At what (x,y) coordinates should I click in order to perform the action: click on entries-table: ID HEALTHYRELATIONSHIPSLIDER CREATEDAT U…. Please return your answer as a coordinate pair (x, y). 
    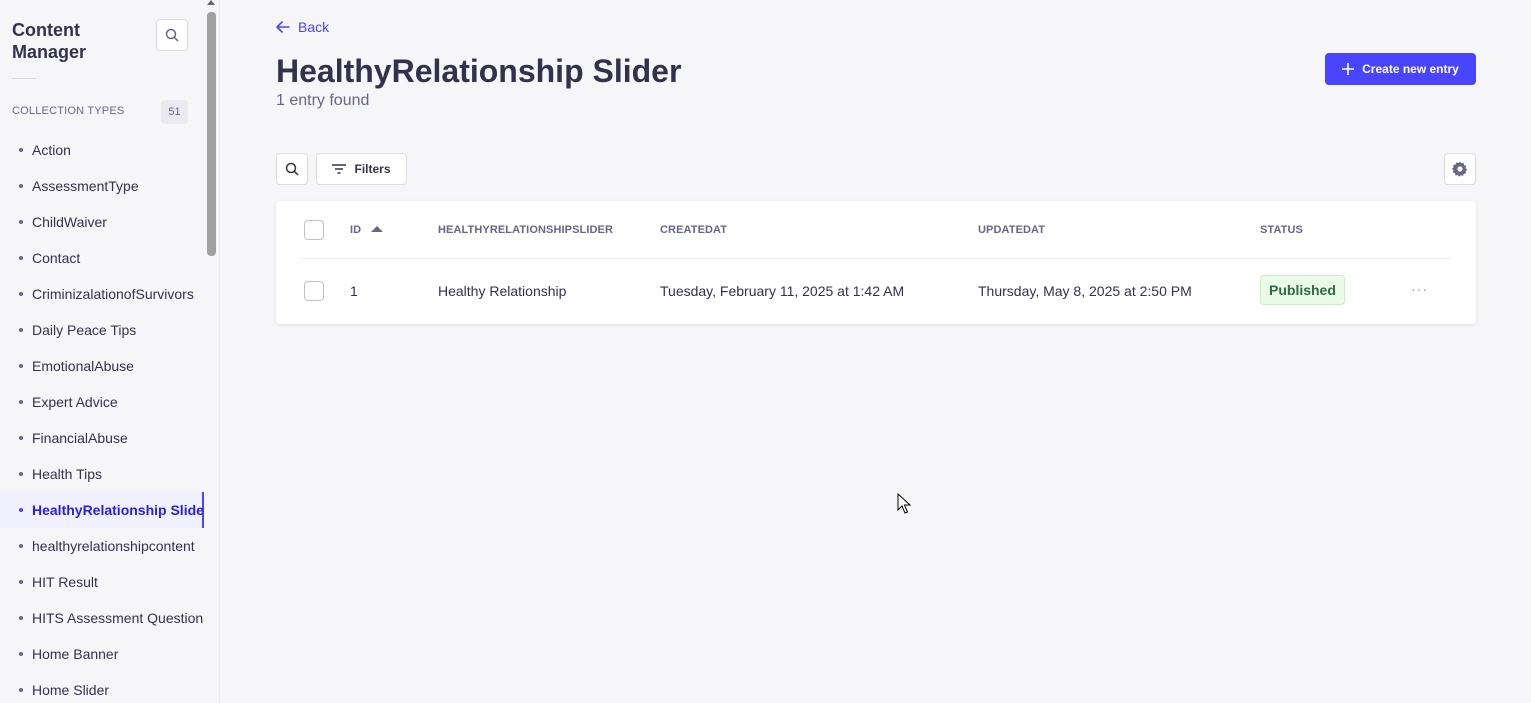
    Looking at the image, I should click on (876, 262).